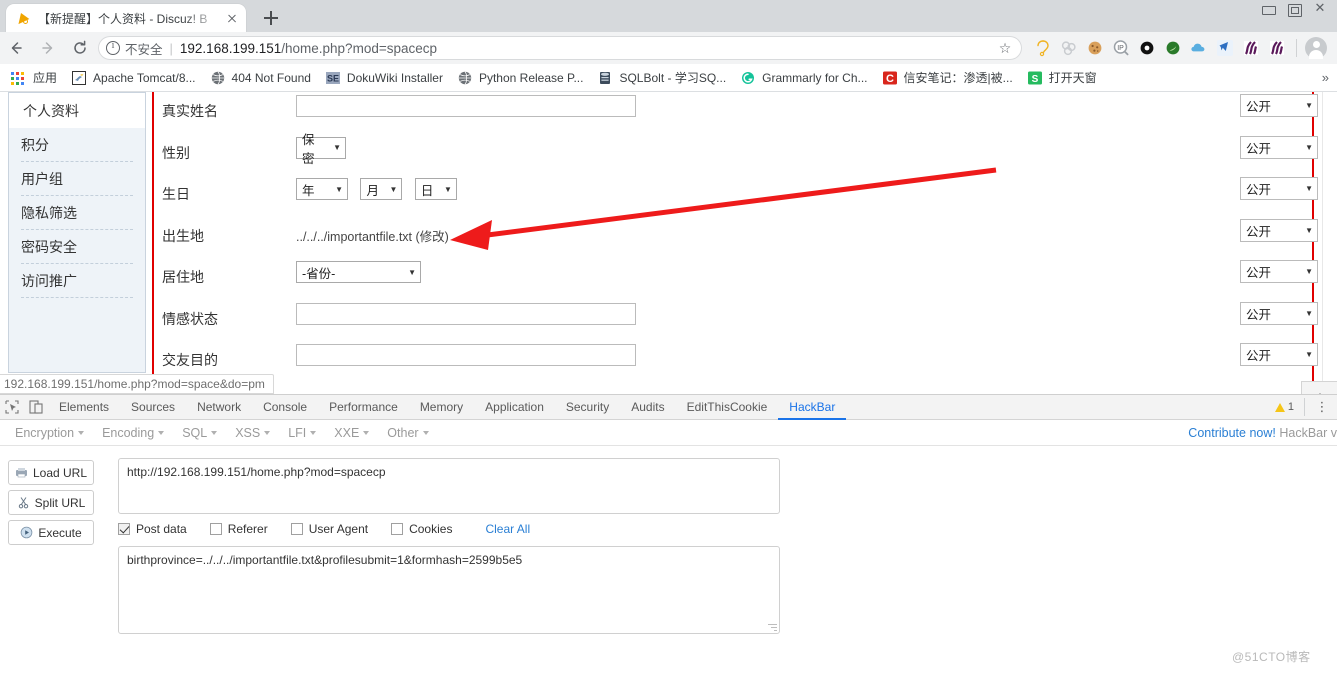 Image resolution: width=1337 pixels, height=675 pixels. What do you see at coordinates (199, 433) in the screenshot?
I see `menu-sql: SQL` at bounding box center [199, 433].